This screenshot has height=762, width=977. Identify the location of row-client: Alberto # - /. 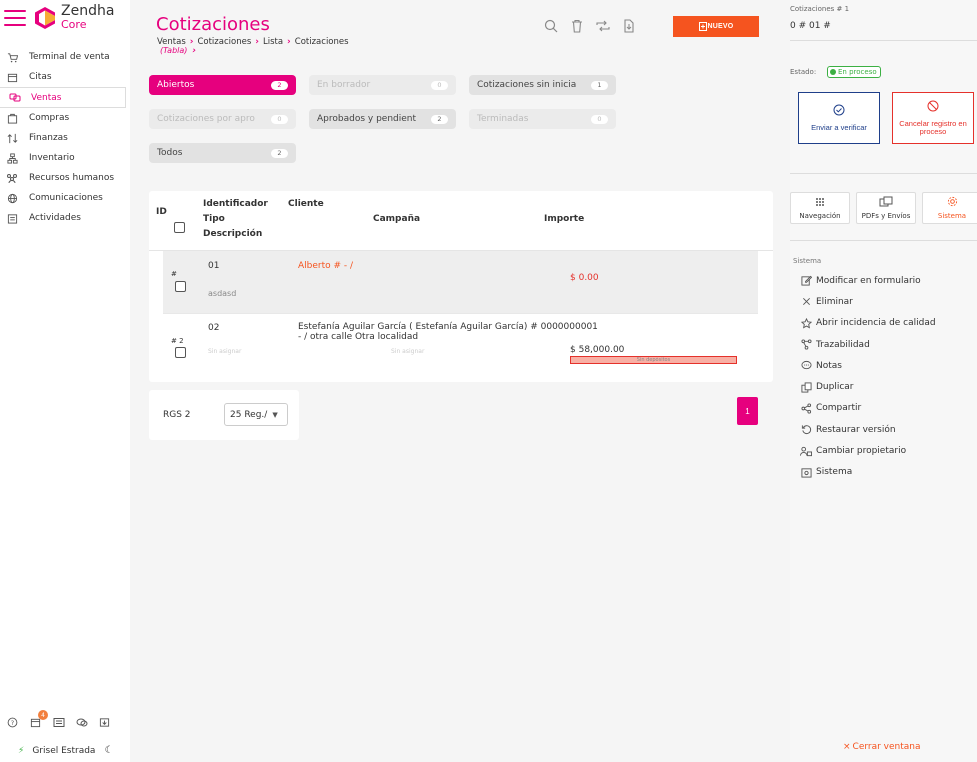
(325, 266).